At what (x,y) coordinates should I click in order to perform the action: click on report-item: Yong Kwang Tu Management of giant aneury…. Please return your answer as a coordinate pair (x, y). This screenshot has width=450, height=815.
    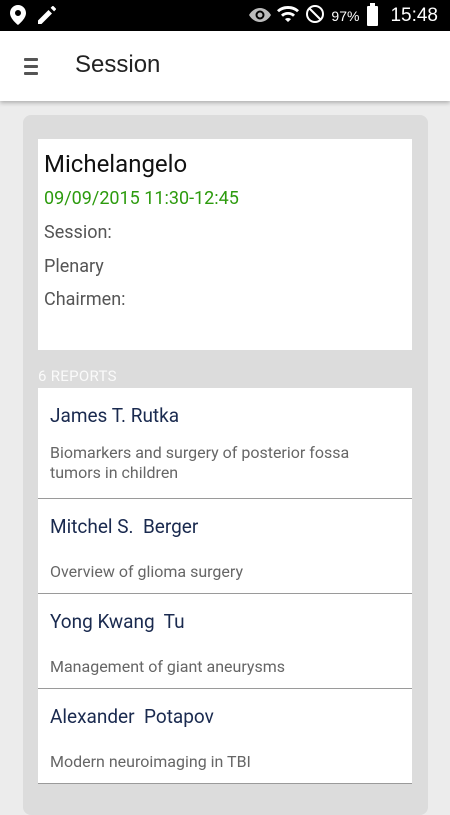
    Looking at the image, I should click on (225, 641).